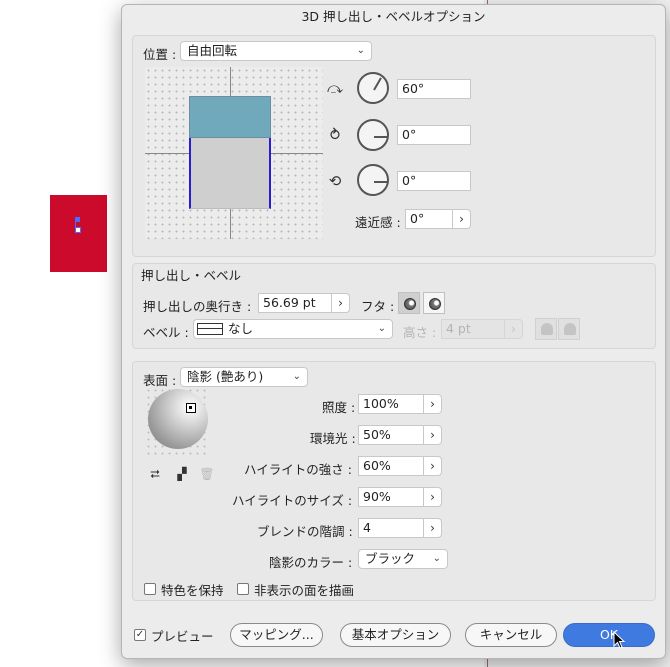 This screenshot has width=670, height=667. What do you see at coordinates (304, 590) in the screenshot?
I see `draw-hidden-faces-label: 非表示の面を描画` at bounding box center [304, 590].